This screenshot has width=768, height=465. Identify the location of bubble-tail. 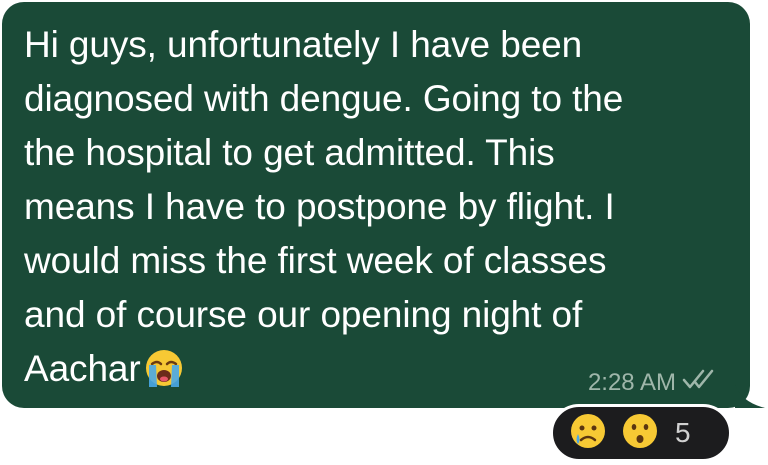
(751, 396).